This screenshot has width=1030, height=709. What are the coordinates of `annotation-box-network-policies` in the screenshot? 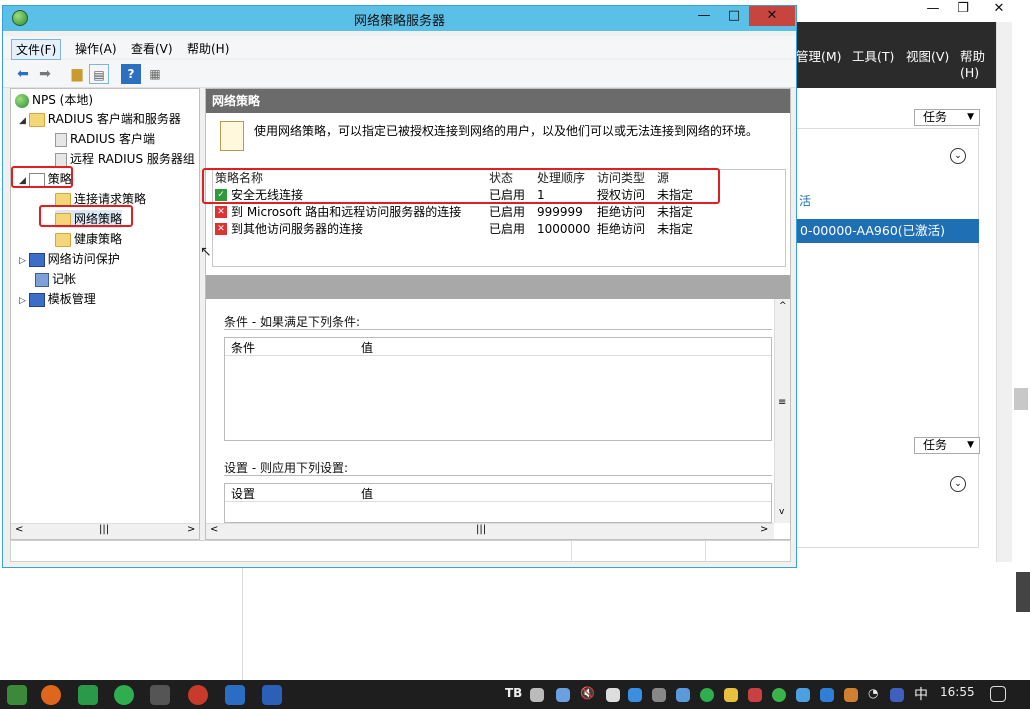 It's located at (86, 216).